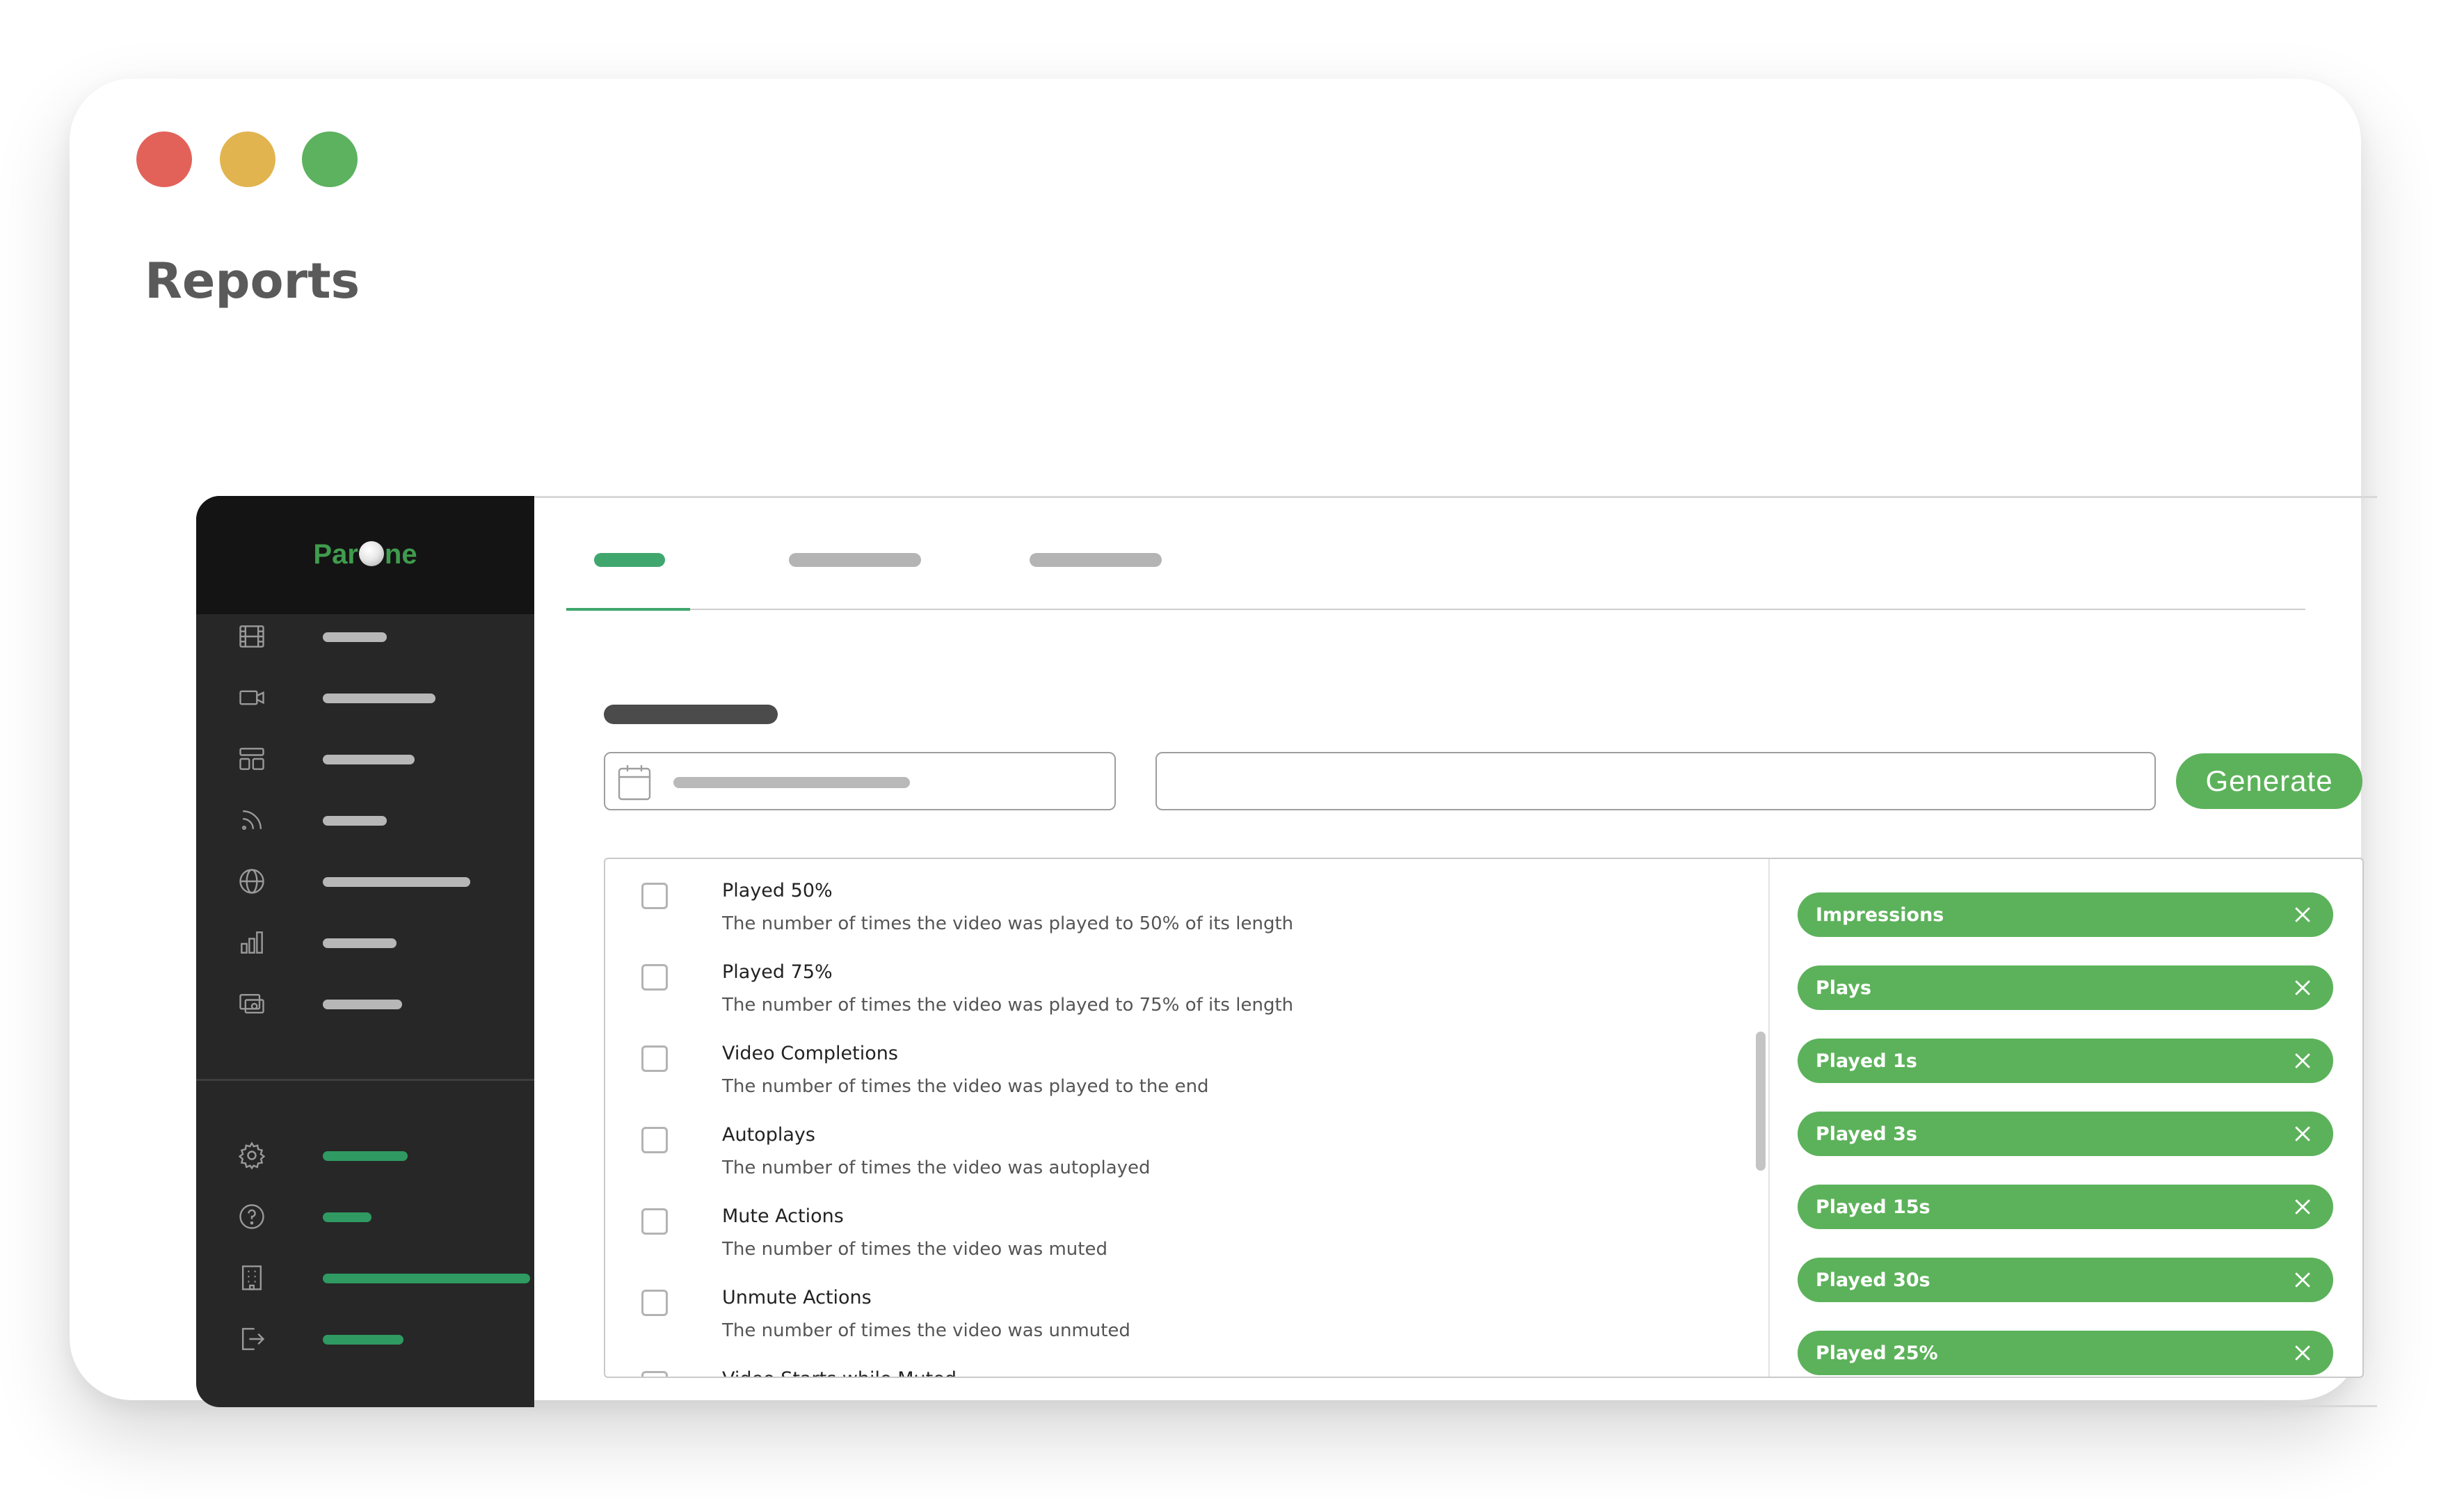 The image size is (2464, 1499). Describe the element at coordinates (1655, 781) in the screenshot. I see `report-filter-input` at that location.